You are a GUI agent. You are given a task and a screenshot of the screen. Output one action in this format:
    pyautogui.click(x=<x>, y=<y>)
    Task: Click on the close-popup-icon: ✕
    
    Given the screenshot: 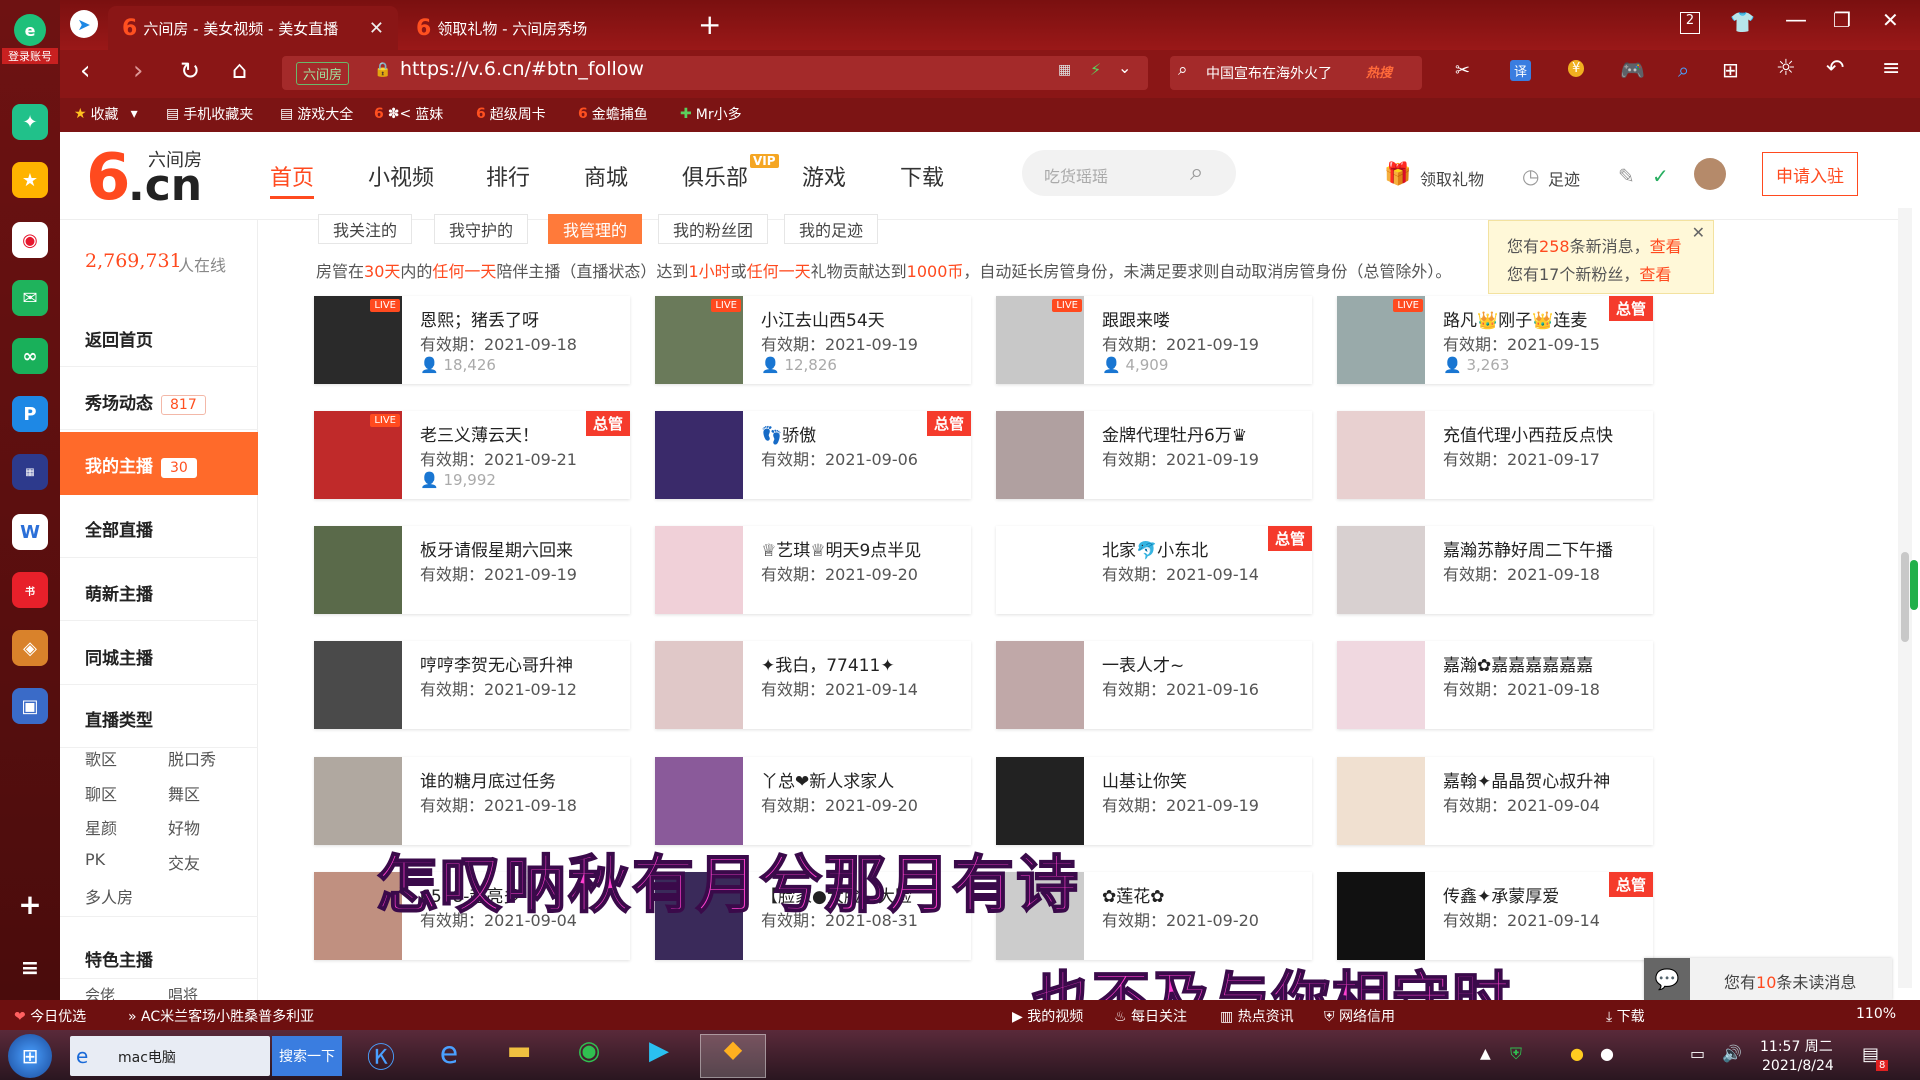 What is the action you would take?
    pyautogui.click(x=1698, y=232)
    